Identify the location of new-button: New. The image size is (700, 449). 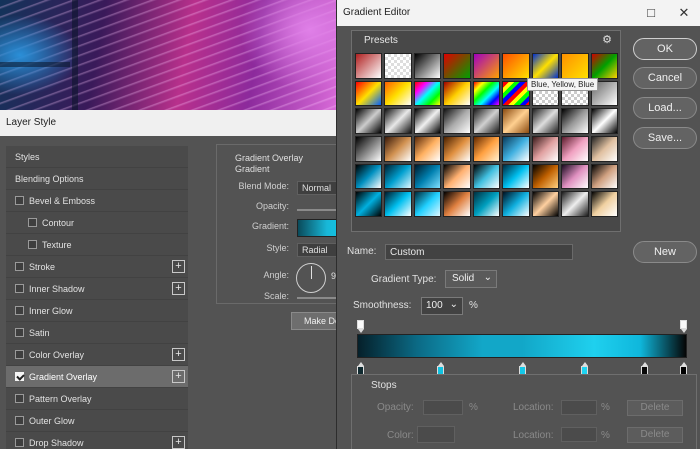
(665, 252).